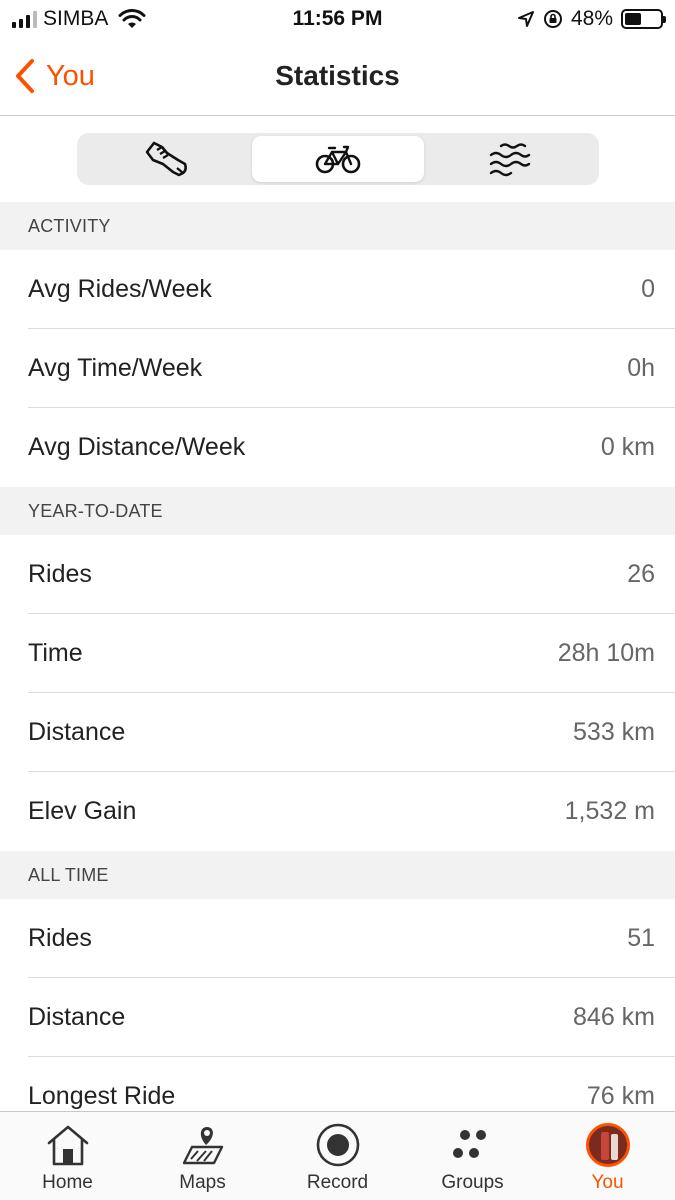  I want to click on battery-icon, so click(643, 19).